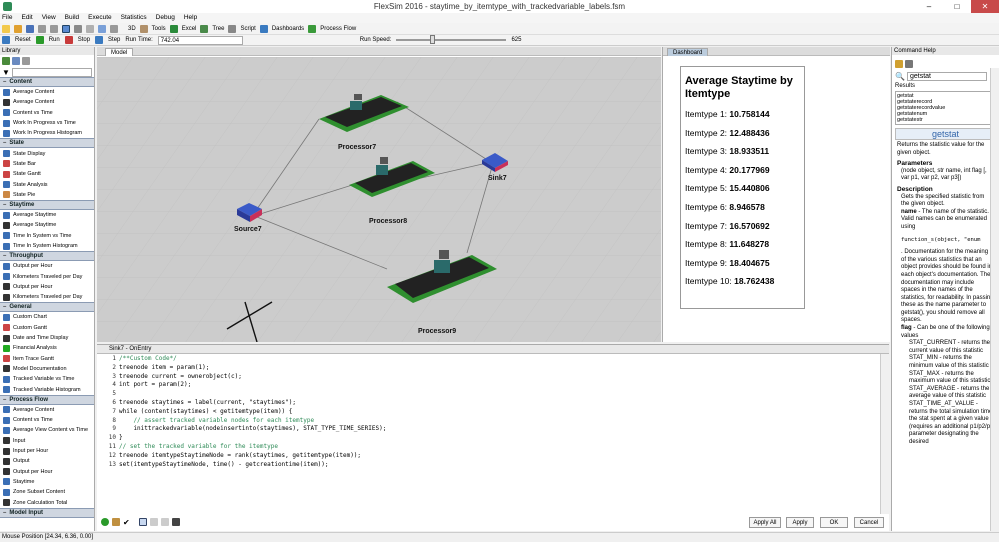 The width and height of the screenshot is (999, 542). Describe the element at coordinates (945, 120) in the screenshot. I see `result-item: getstatestr` at that location.